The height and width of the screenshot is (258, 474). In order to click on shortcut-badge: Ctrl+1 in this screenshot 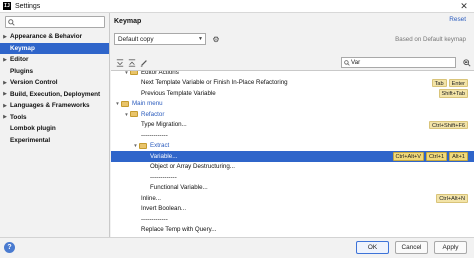, I will do `click(437, 156)`.